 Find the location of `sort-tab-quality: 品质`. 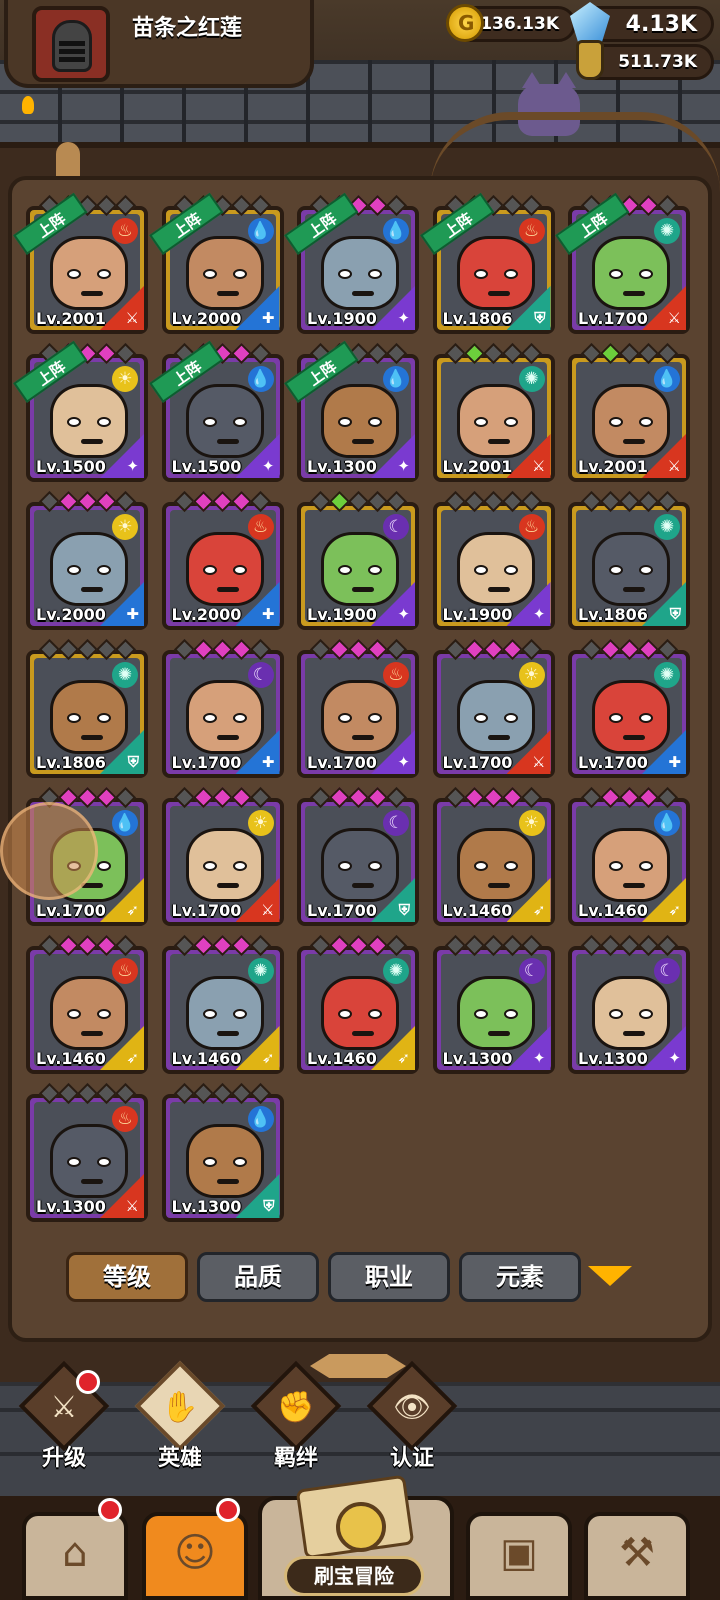

sort-tab-quality: 品质 is located at coordinates (258, 1277).